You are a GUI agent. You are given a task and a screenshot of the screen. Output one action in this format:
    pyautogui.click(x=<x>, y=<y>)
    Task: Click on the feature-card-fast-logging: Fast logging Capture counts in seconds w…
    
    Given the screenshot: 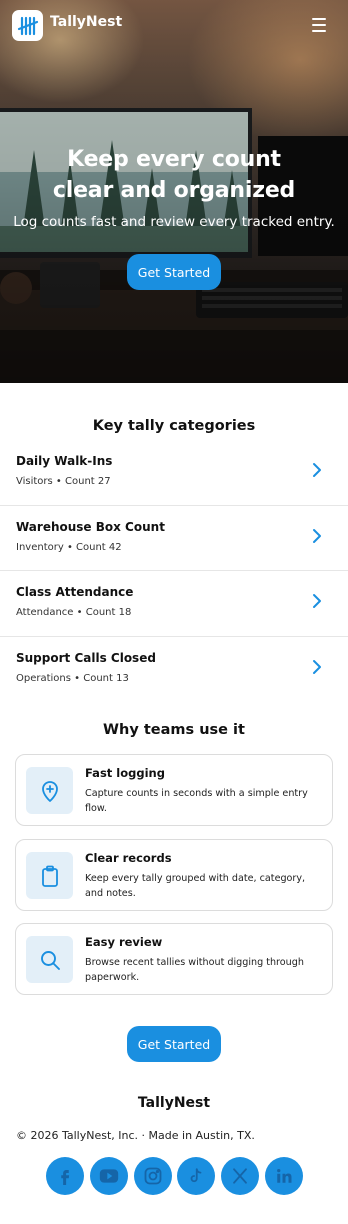 What is the action you would take?
    pyautogui.click(x=174, y=790)
    